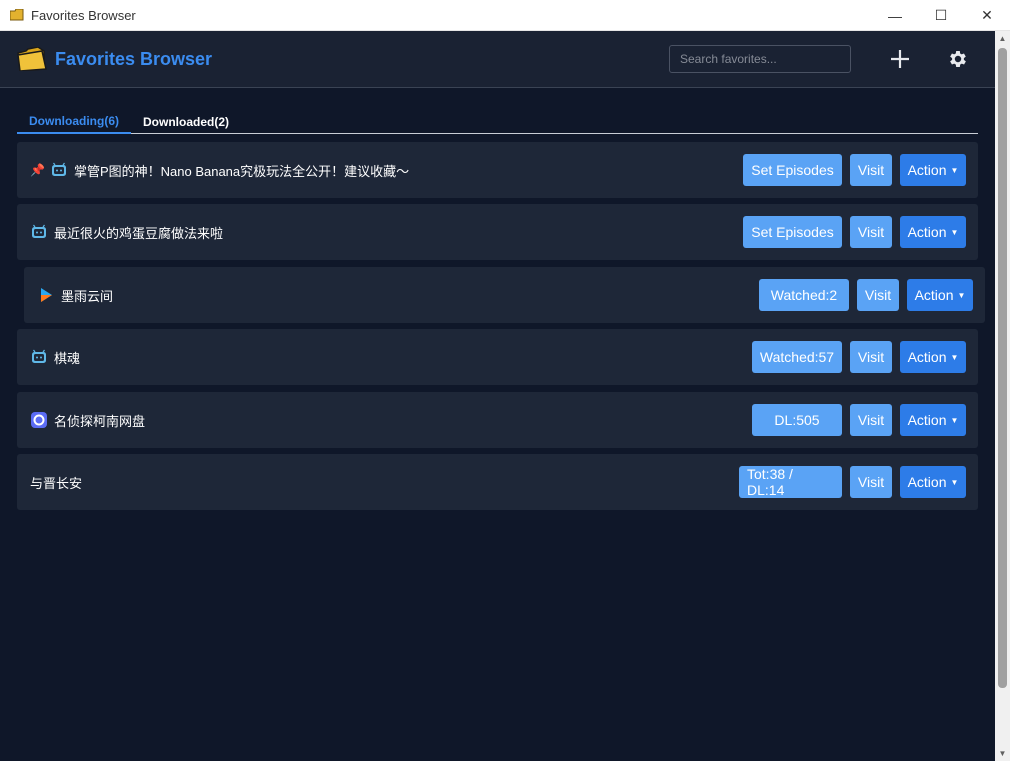  I want to click on close-button: ✕, so click(987, 15).